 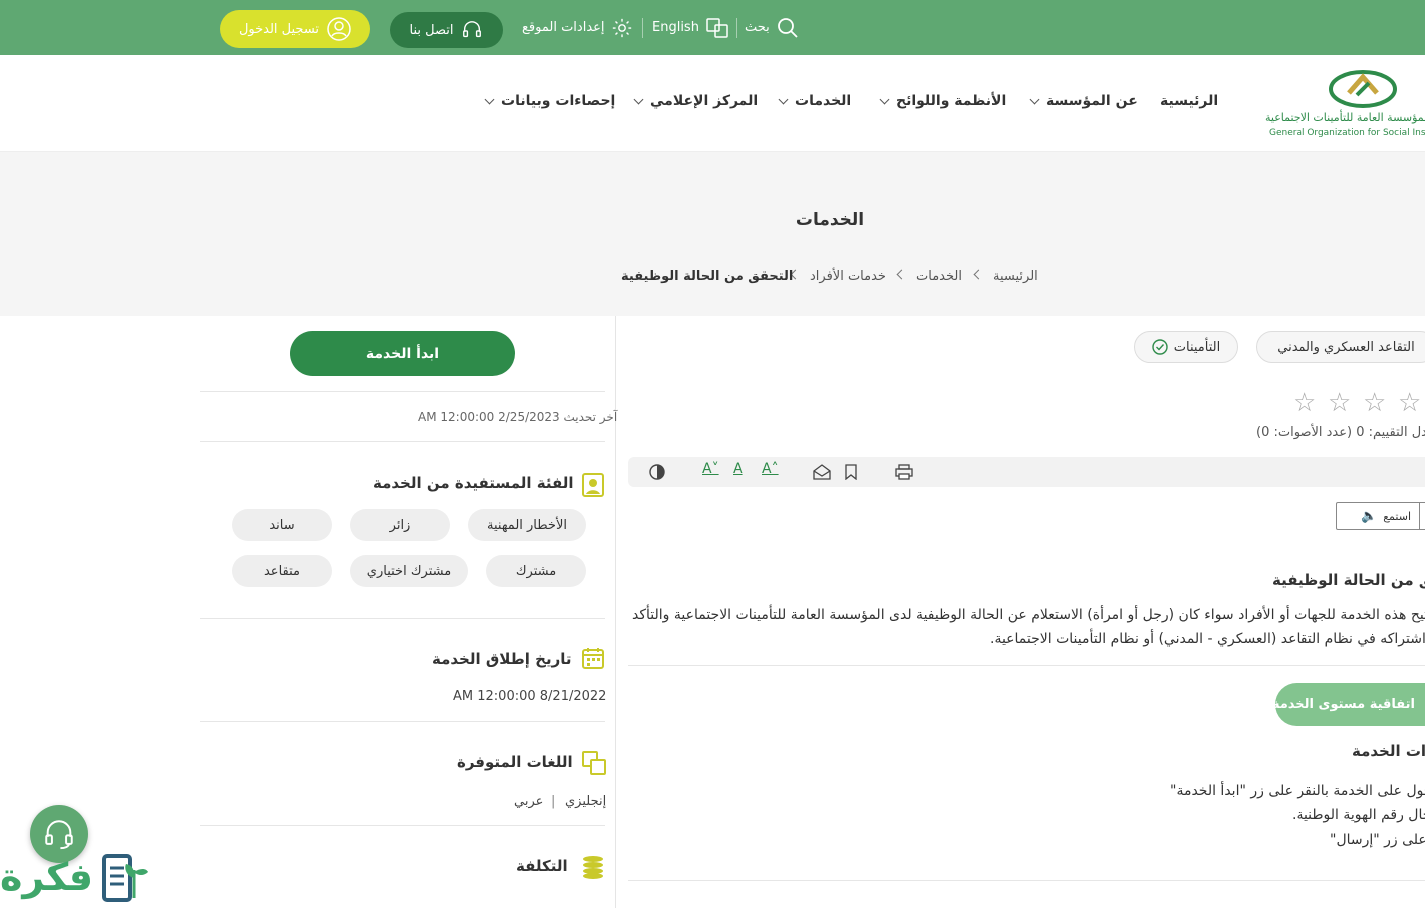 I want to click on search-icon, so click(x=787, y=27).